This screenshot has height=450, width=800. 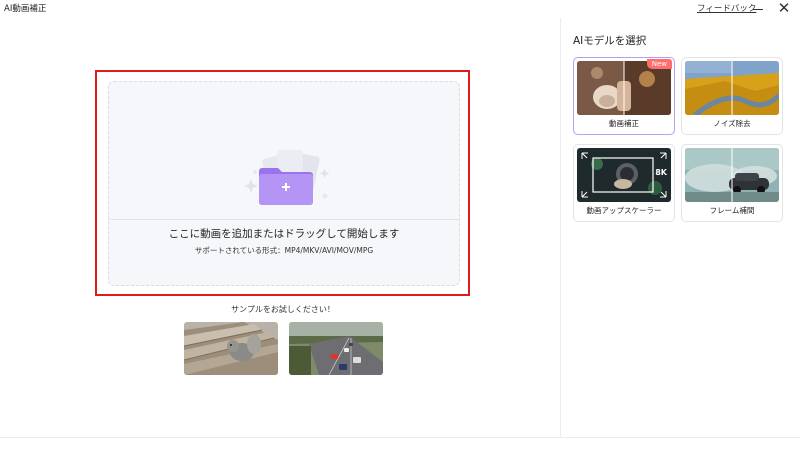 I want to click on panel-divider, so click(x=560, y=228).